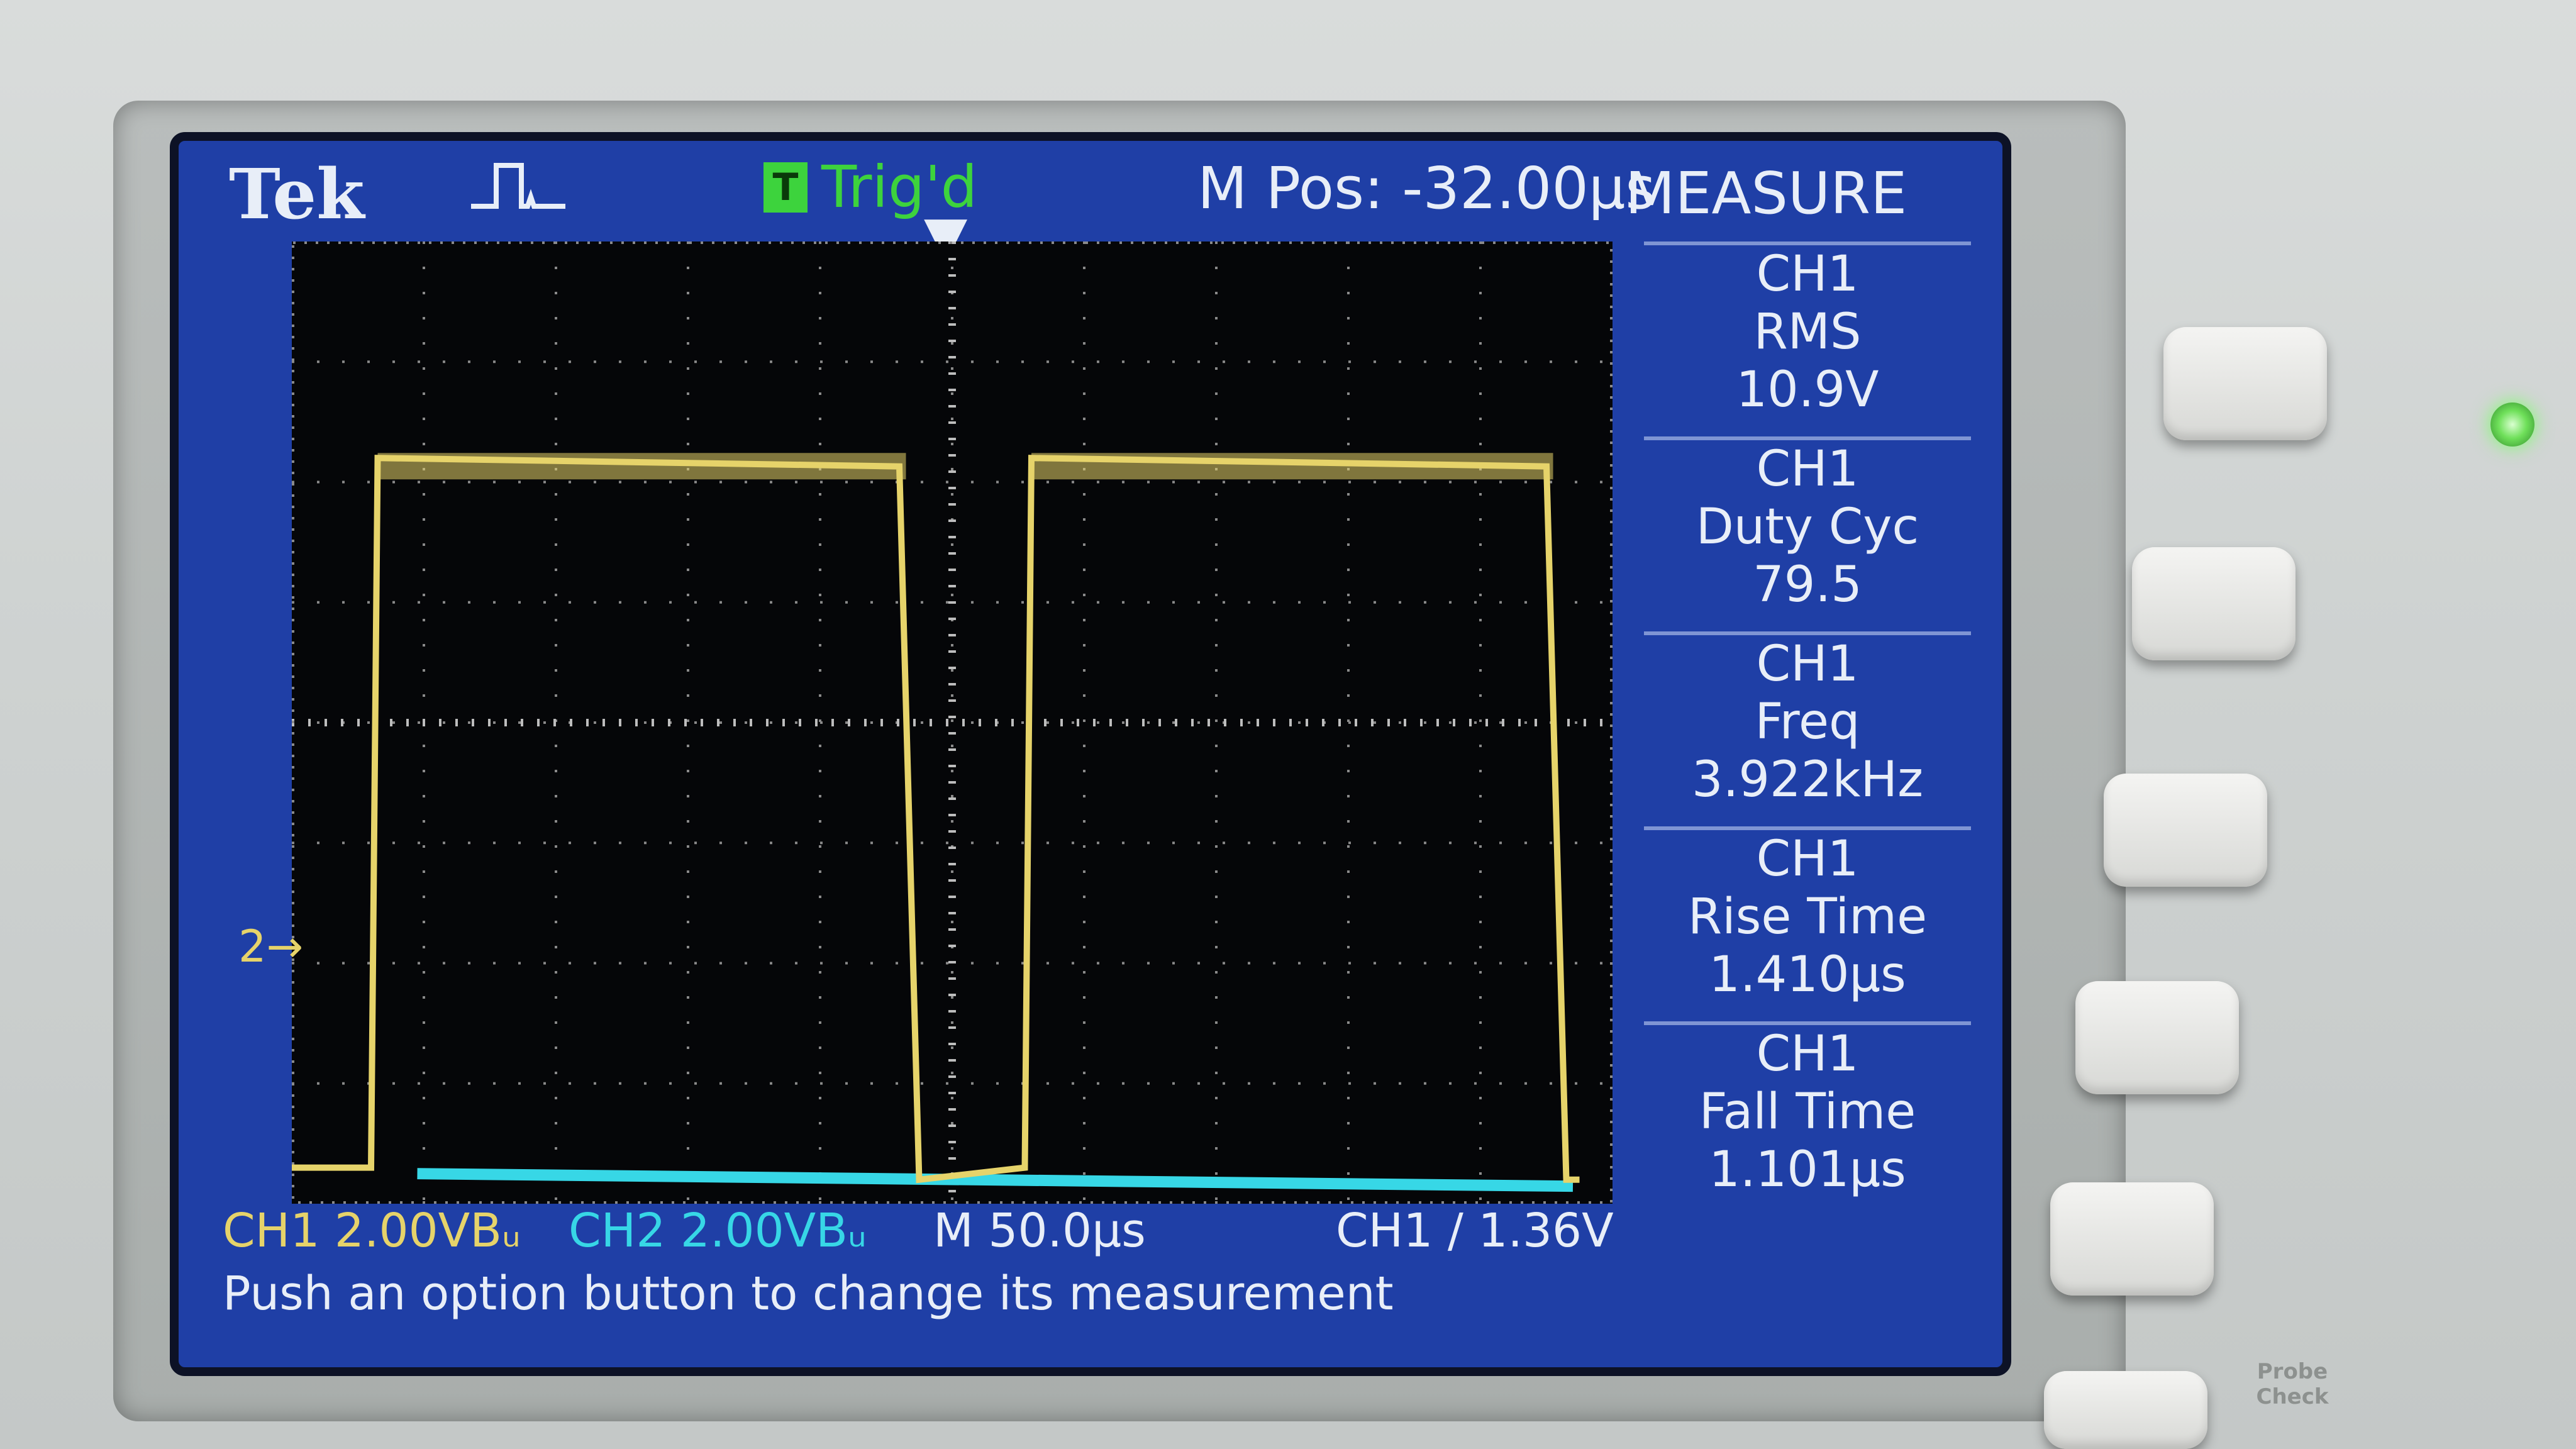  What do you see at coordinates (2293, 1396) in the screenshot?
I see `svg-text: Check` at bounding box center [2293, 1396].